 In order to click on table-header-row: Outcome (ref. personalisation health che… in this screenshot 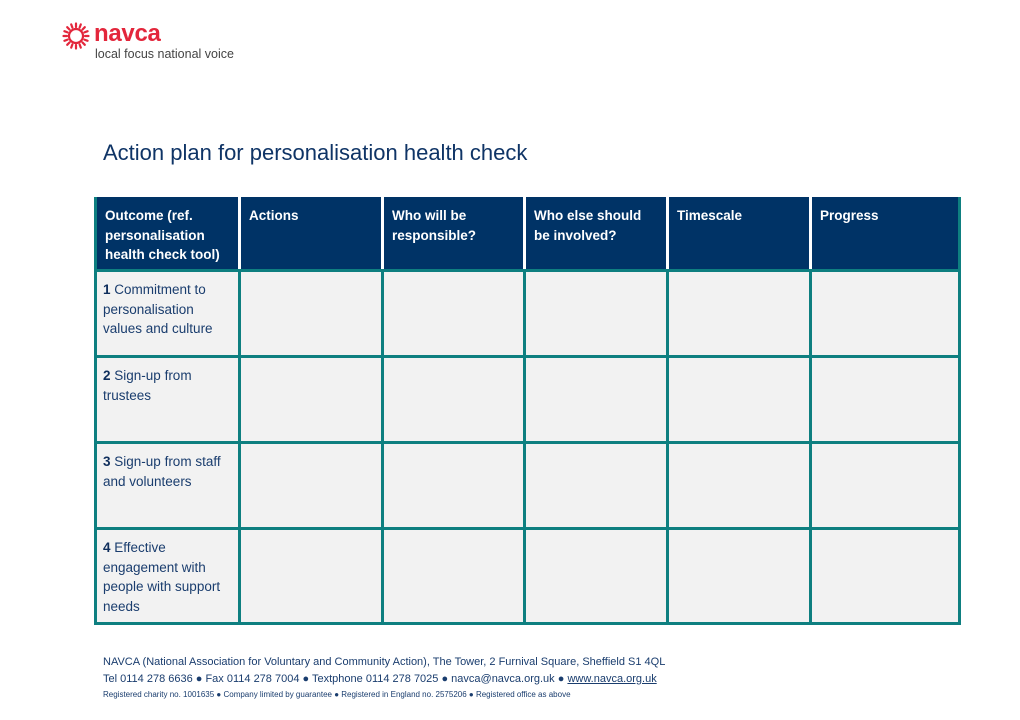, I will do `click(527, 234)`.